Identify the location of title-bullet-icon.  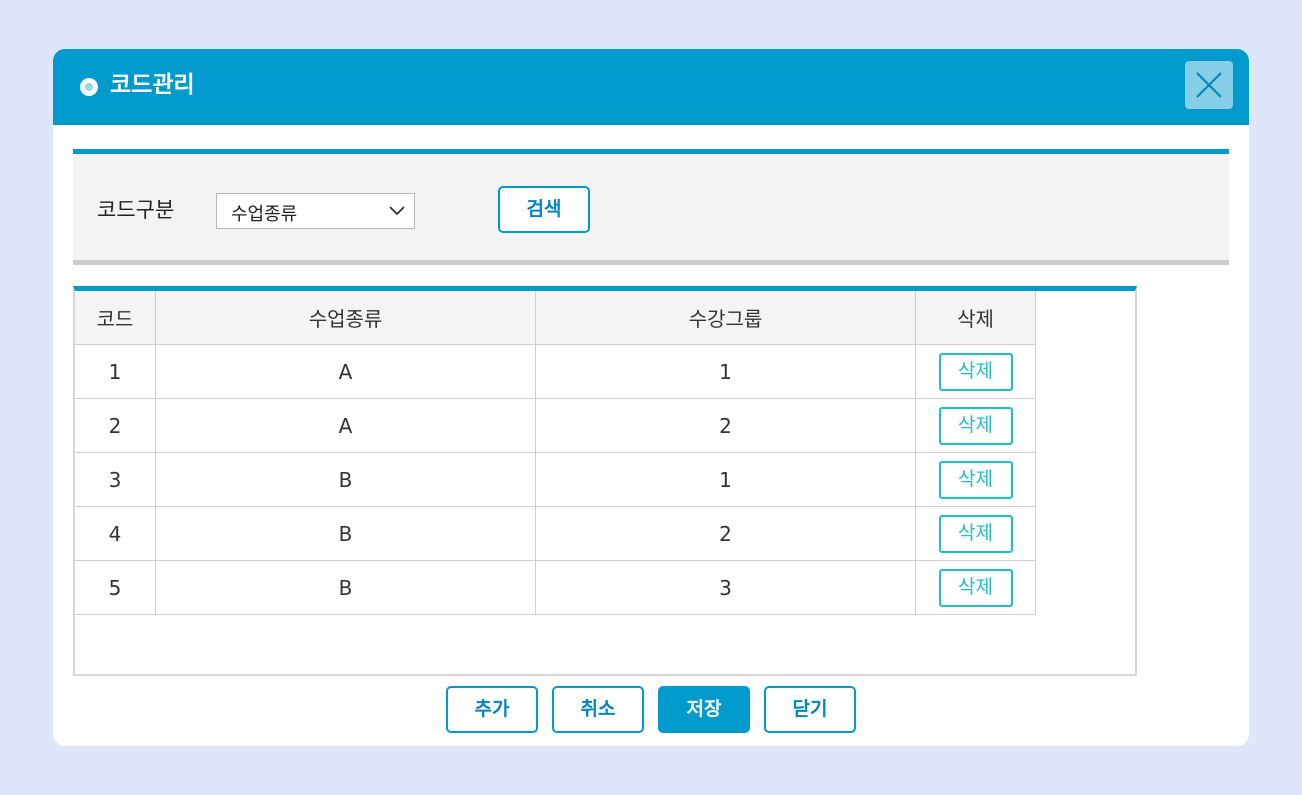
(89, 87).